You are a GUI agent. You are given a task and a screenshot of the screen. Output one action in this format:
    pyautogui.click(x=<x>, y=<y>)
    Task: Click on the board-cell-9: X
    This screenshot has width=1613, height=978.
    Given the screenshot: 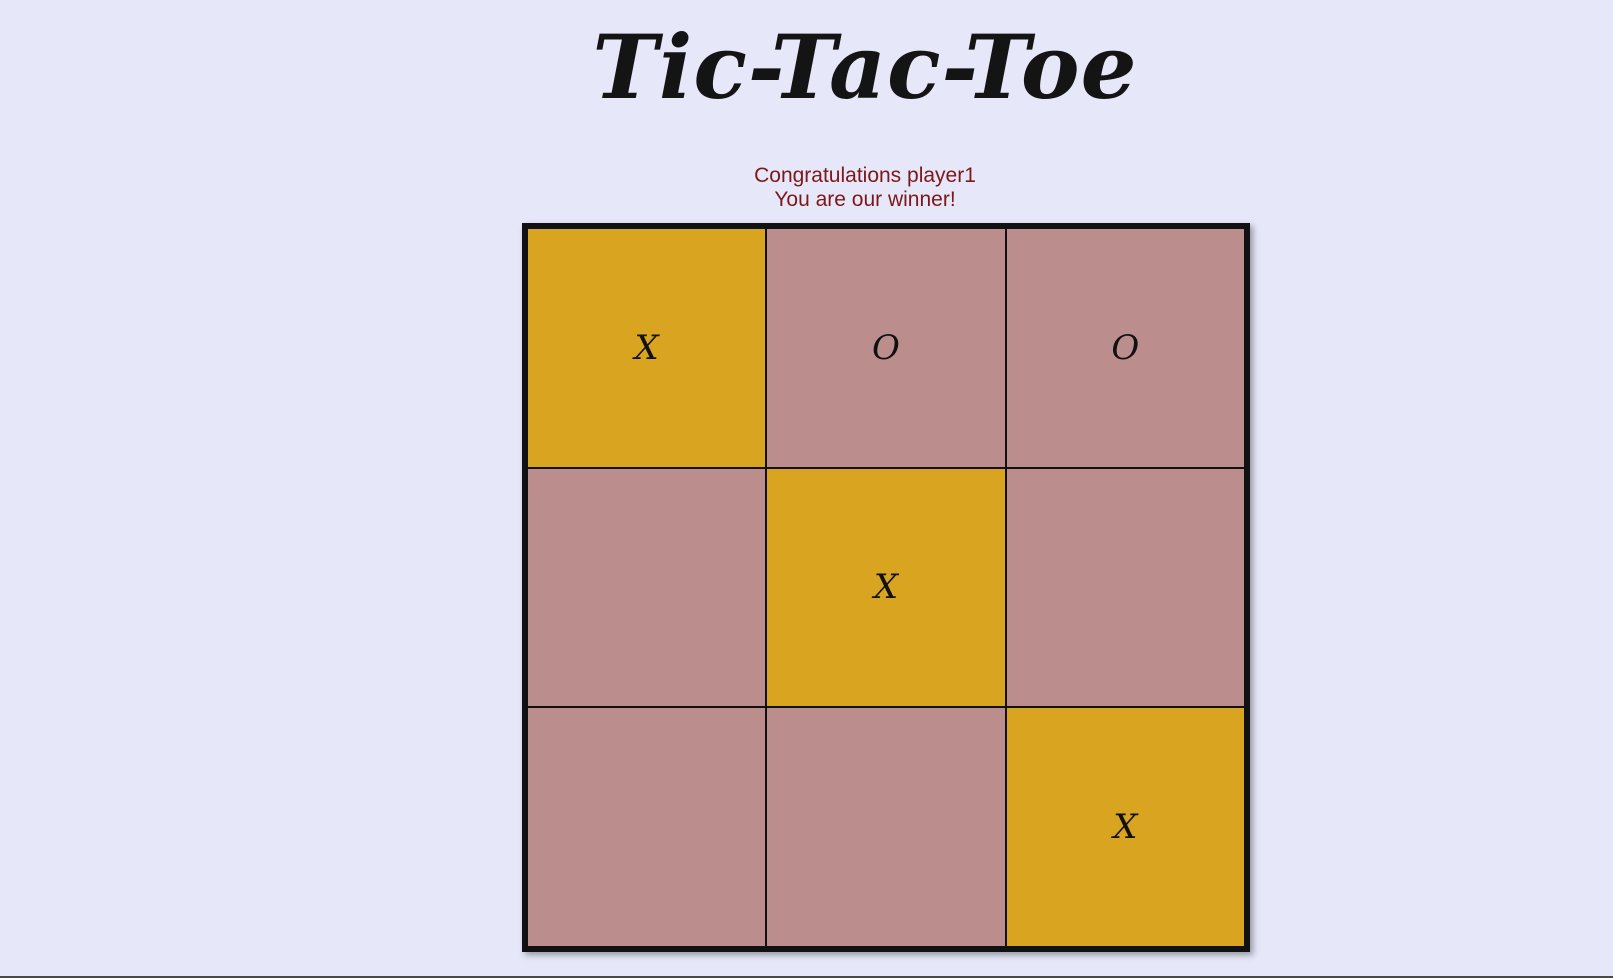 What is the action you would take?
    pyautogui.click(x=1125, y=827)
    